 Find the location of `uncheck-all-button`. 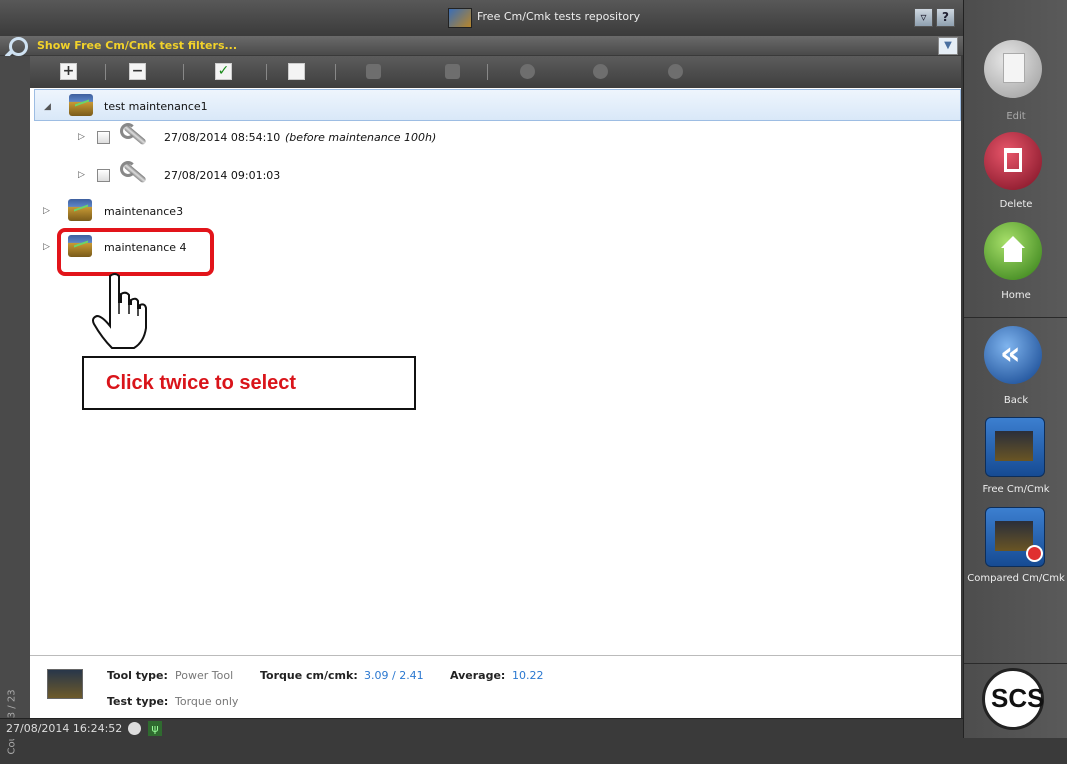

uncheck-all-button is located at coordinates (296, 71).